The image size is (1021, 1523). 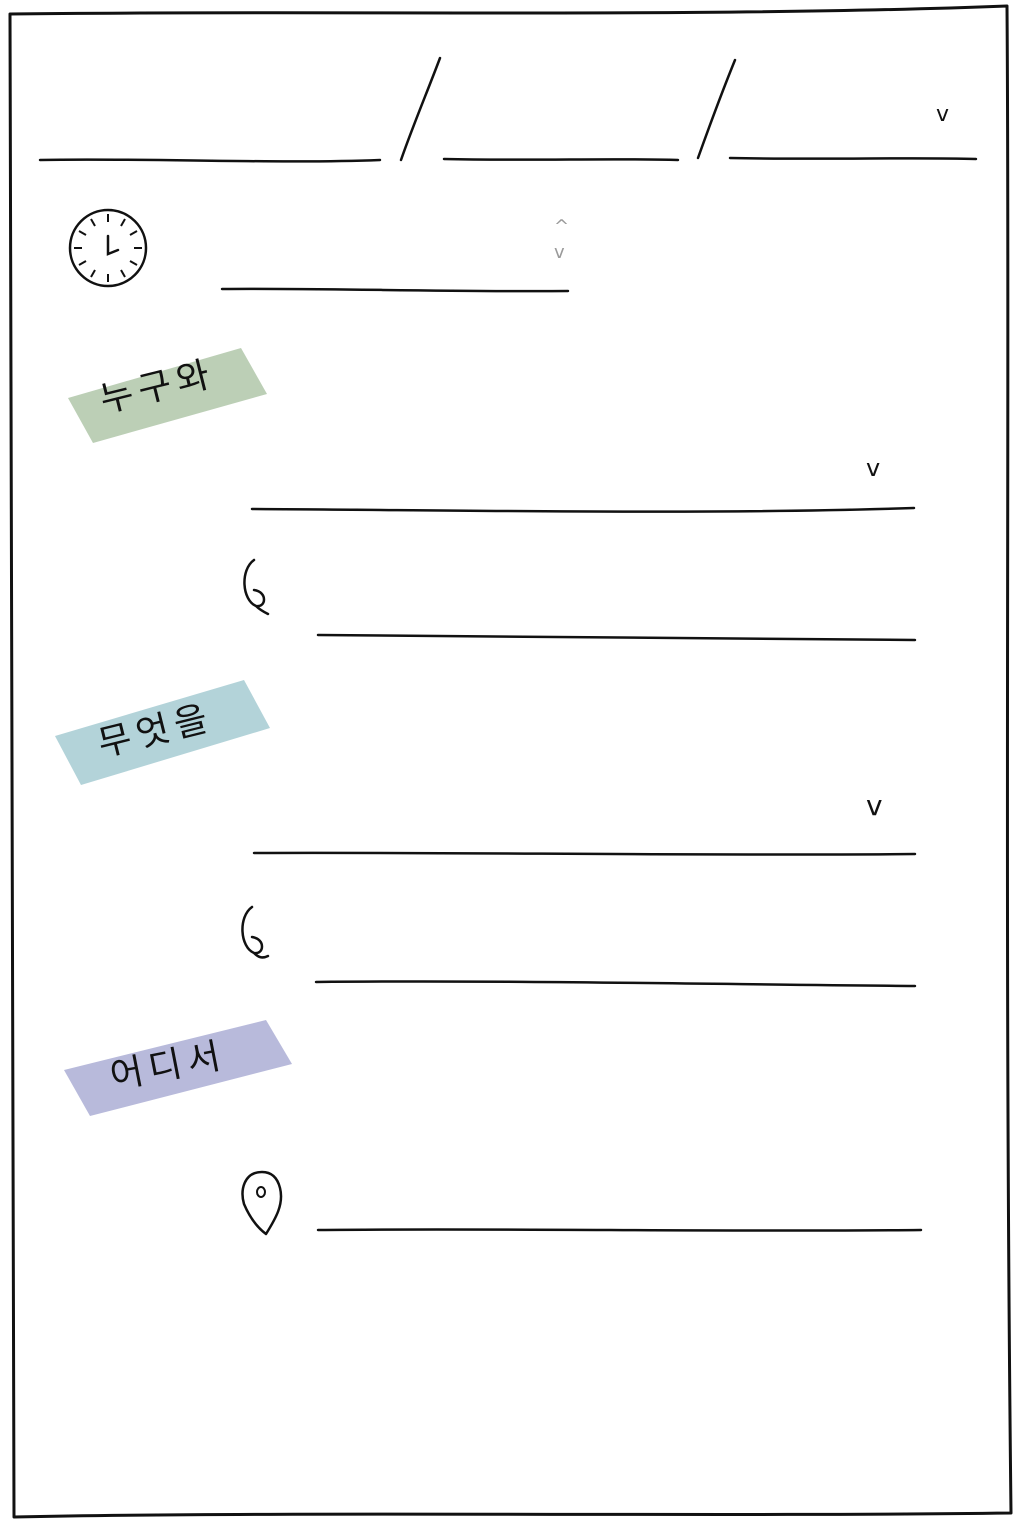 I want to click on time-spinner-down-icon: v, so click(x=559, y=253).